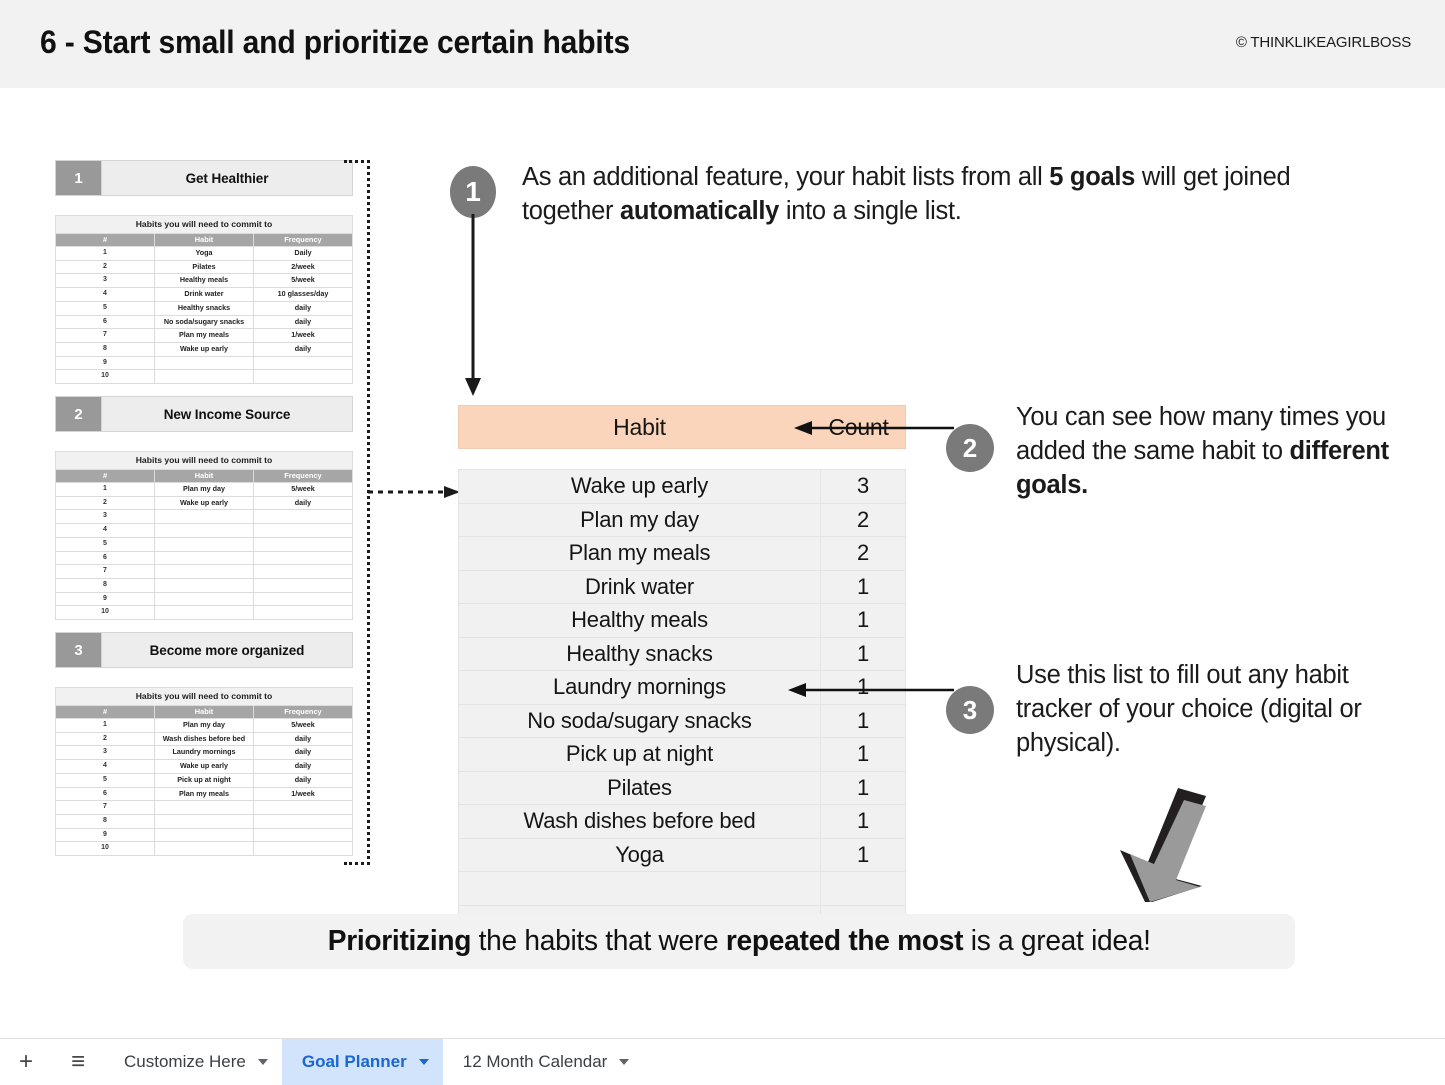 This screenshot has height=1085, width=1445. I want to click on table-row: 5 Pick up at night daily, so click(204, 780).